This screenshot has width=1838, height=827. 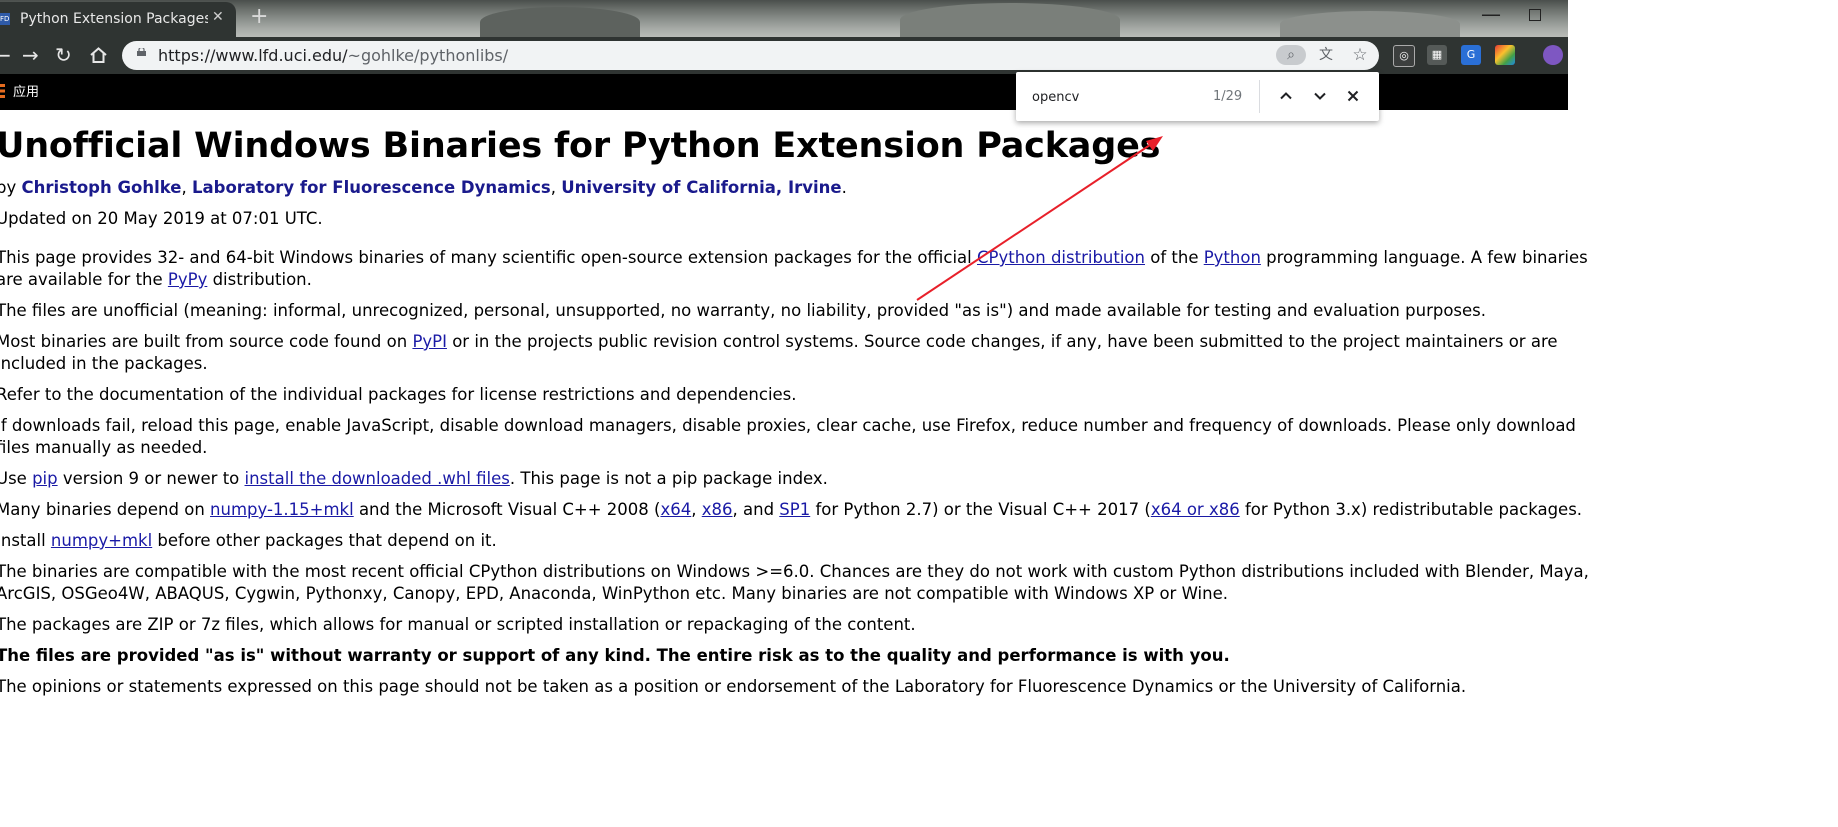 What do you see at coordinates (429, 341) in the screenshot?
I see `pypi-link: PyPI` at bounding box center [429, 341].